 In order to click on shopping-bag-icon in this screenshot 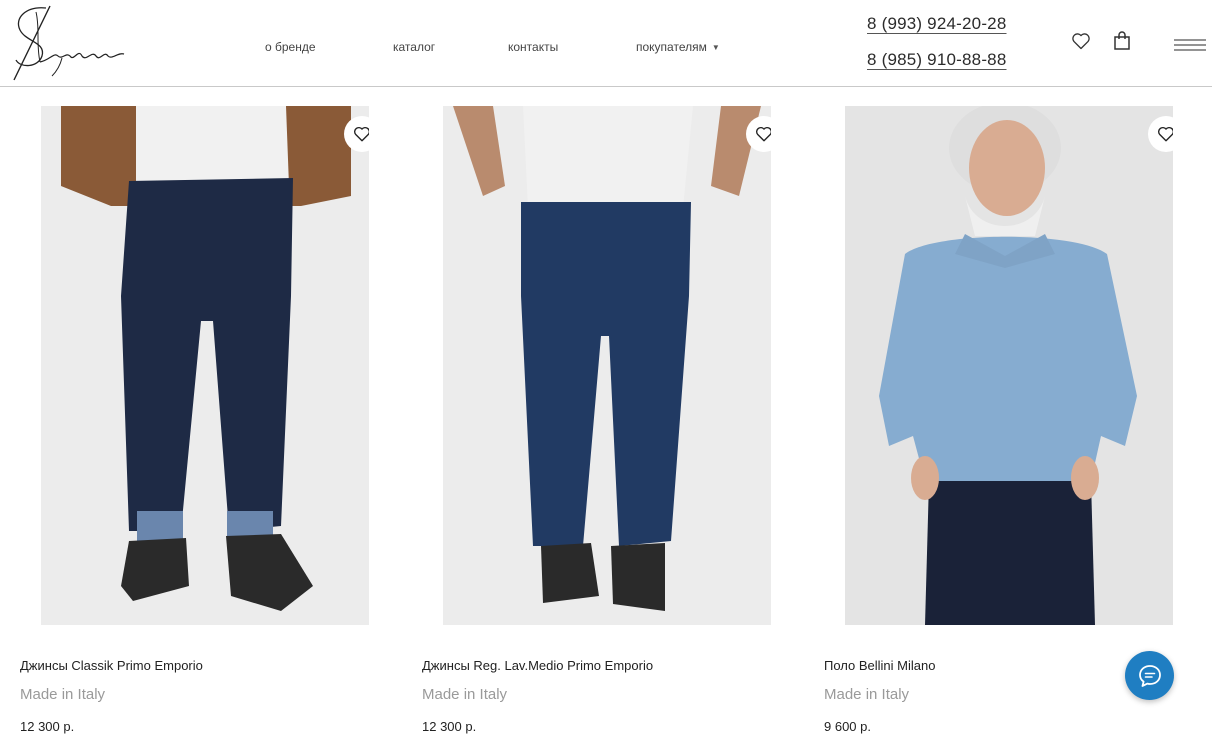, I will do `click(1122, 40)`.